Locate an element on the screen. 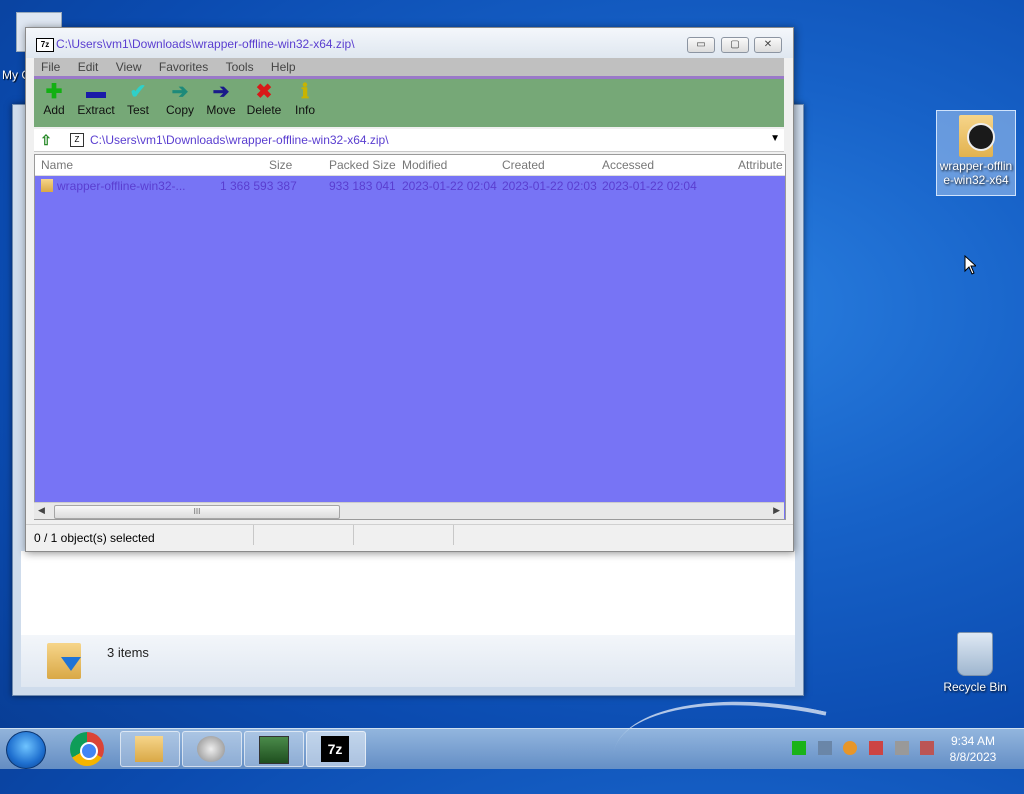 This screenshot has width=1024, height=794. flag-icon is located at coordinates (875, 748).